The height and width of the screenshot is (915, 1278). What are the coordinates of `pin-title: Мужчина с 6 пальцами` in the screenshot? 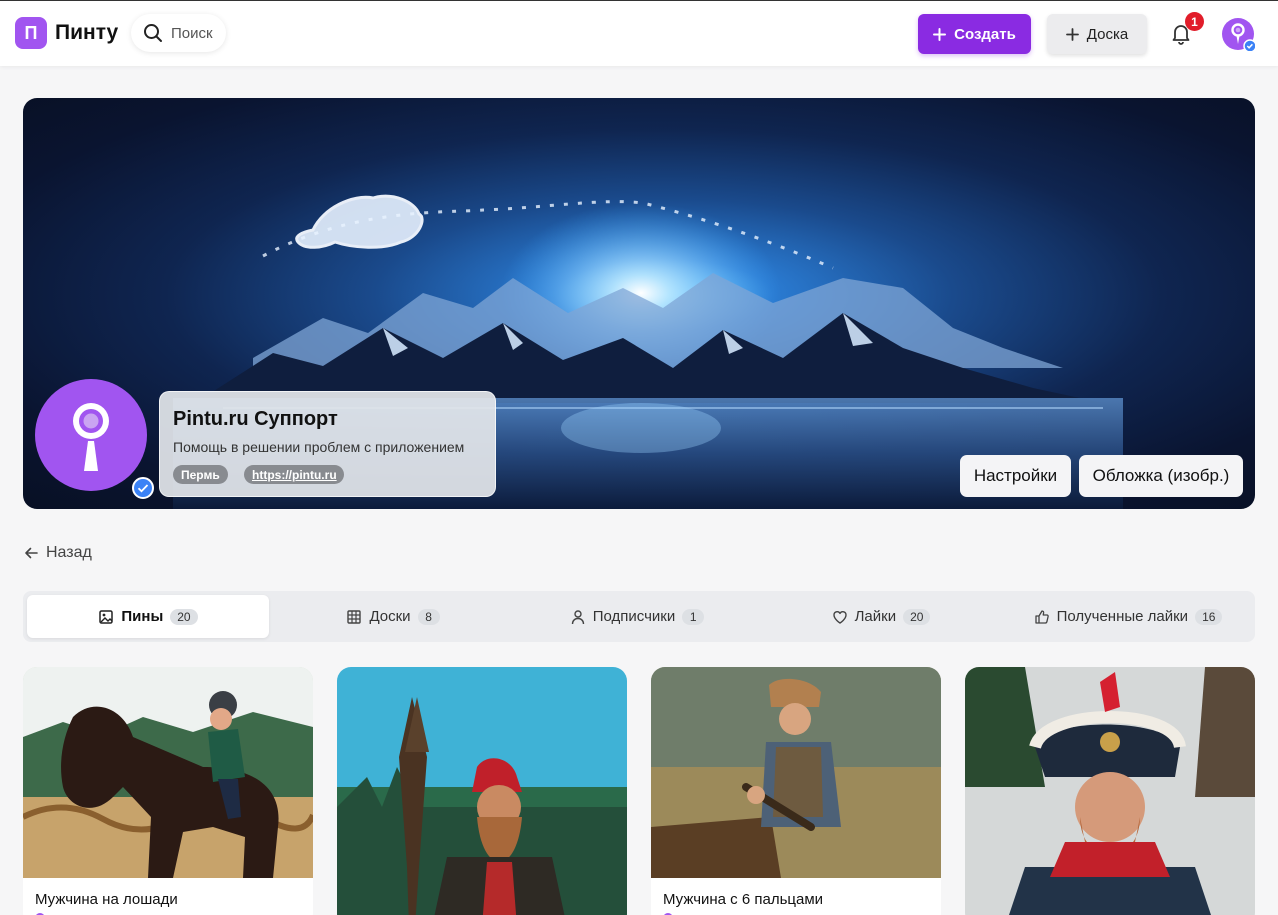 It's located at (743, 899).